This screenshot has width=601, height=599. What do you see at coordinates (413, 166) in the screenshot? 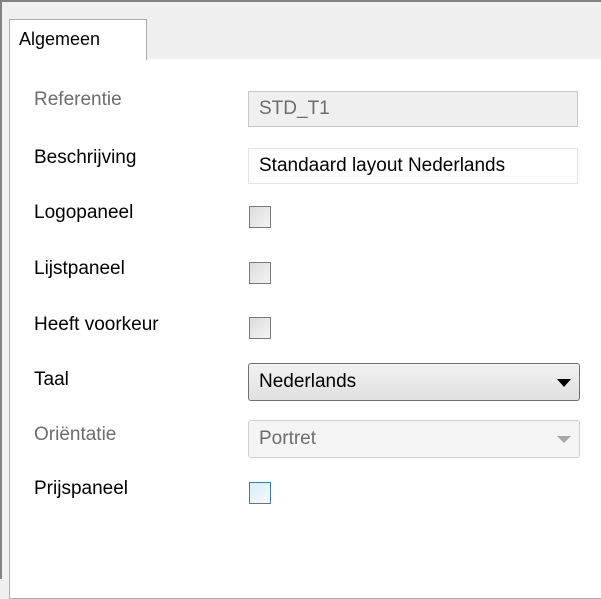
I see `beschrijving-field: Standaard layout Nederlands` at bounding box center [413, 166].